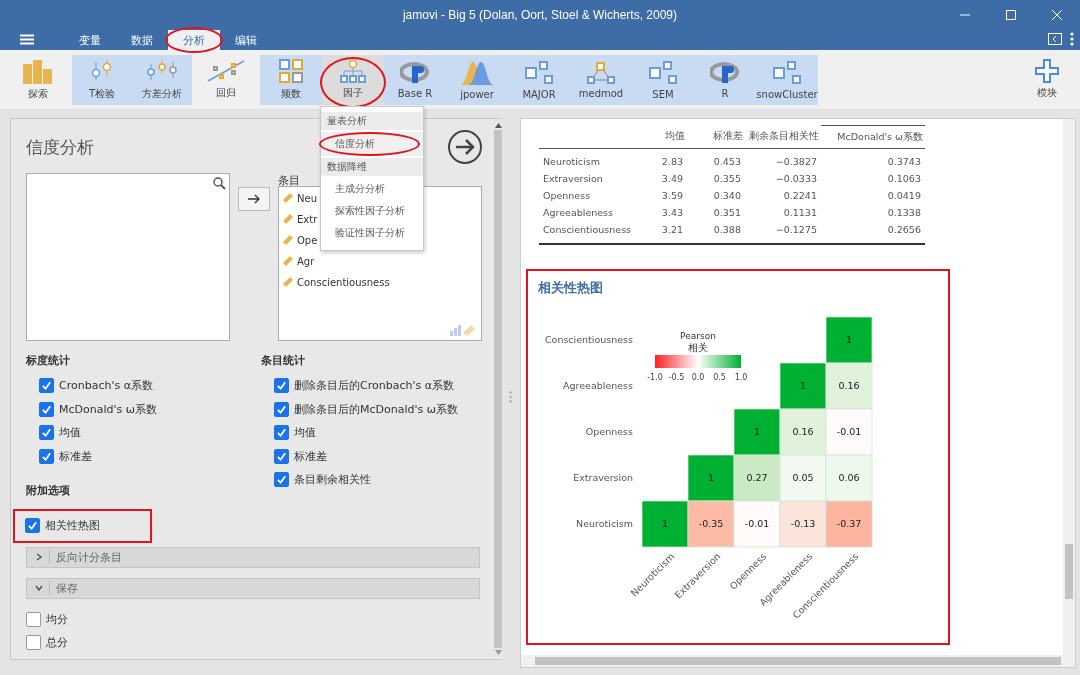  What do you see at coordinates (27, 39) in the screenshot?
I see `menu-icon` at bounding box center [27, 39].